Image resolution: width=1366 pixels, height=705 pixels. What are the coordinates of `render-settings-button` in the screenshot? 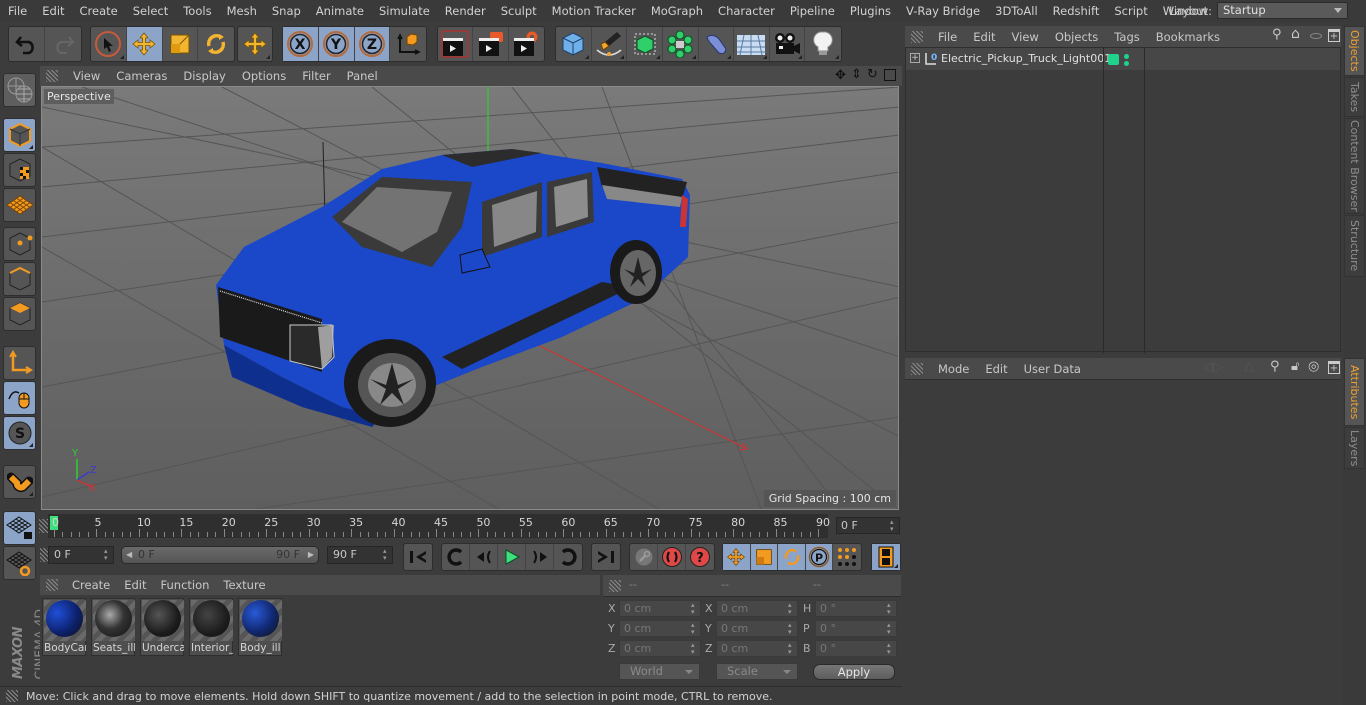 It's located at (526, 44).